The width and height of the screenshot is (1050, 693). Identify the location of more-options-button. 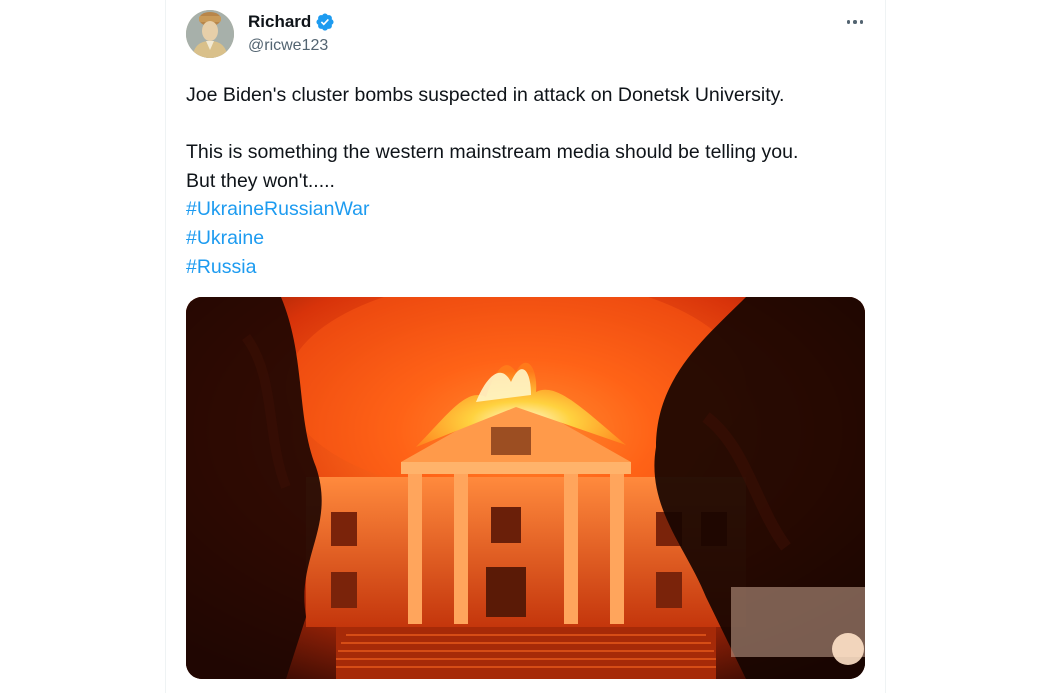
(855, 22).